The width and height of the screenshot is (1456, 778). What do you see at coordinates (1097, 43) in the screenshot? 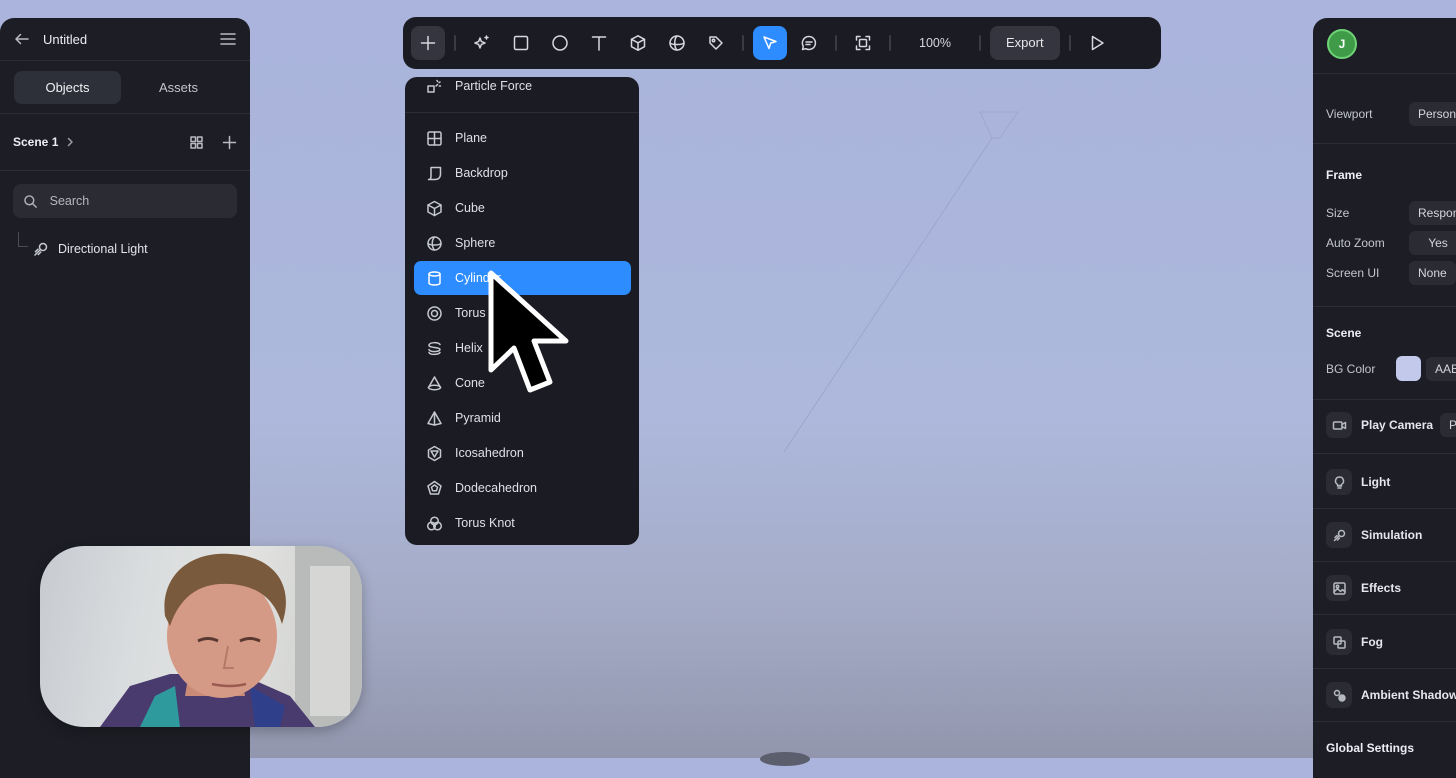
I see `play-button` at bounding box center [1097, 43].